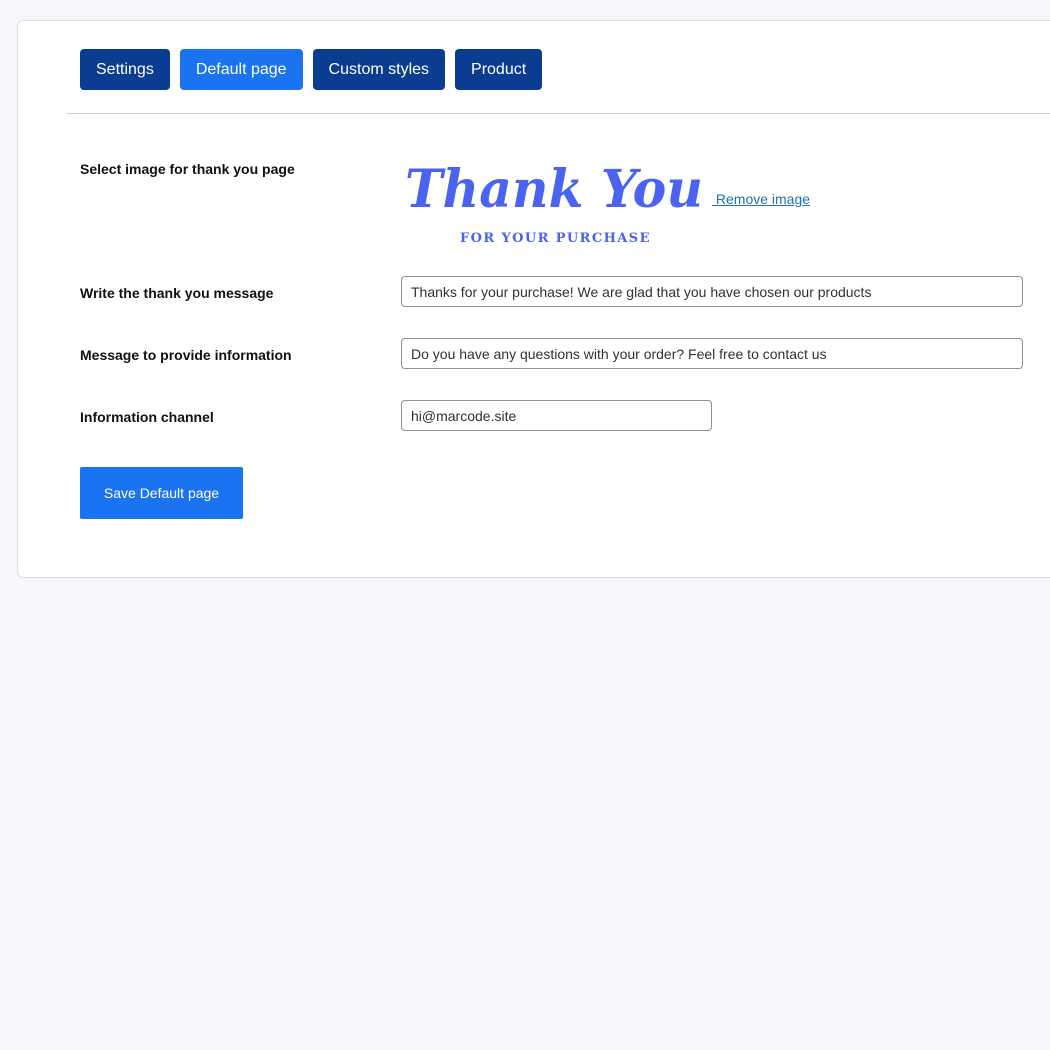 This screenshot has width=1050, height=1050. Describe the element at coordinates (554, 189) in the screenshot. I see `thank-you-image-title: Thank You` at that location.